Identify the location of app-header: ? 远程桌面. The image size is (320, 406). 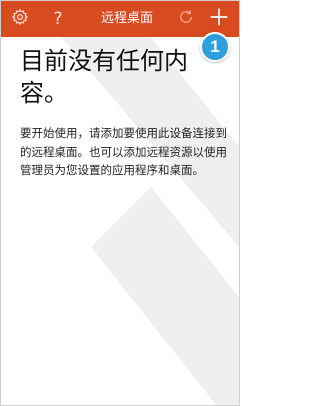
(120, 19).